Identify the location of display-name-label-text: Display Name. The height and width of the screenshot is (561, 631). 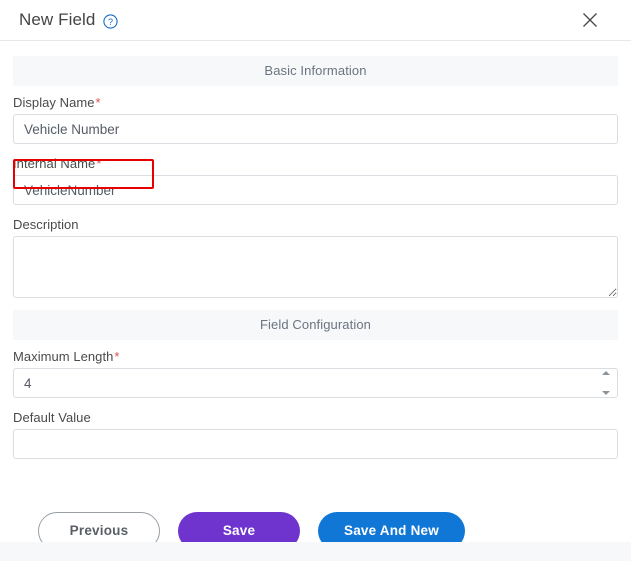
(54, 102).